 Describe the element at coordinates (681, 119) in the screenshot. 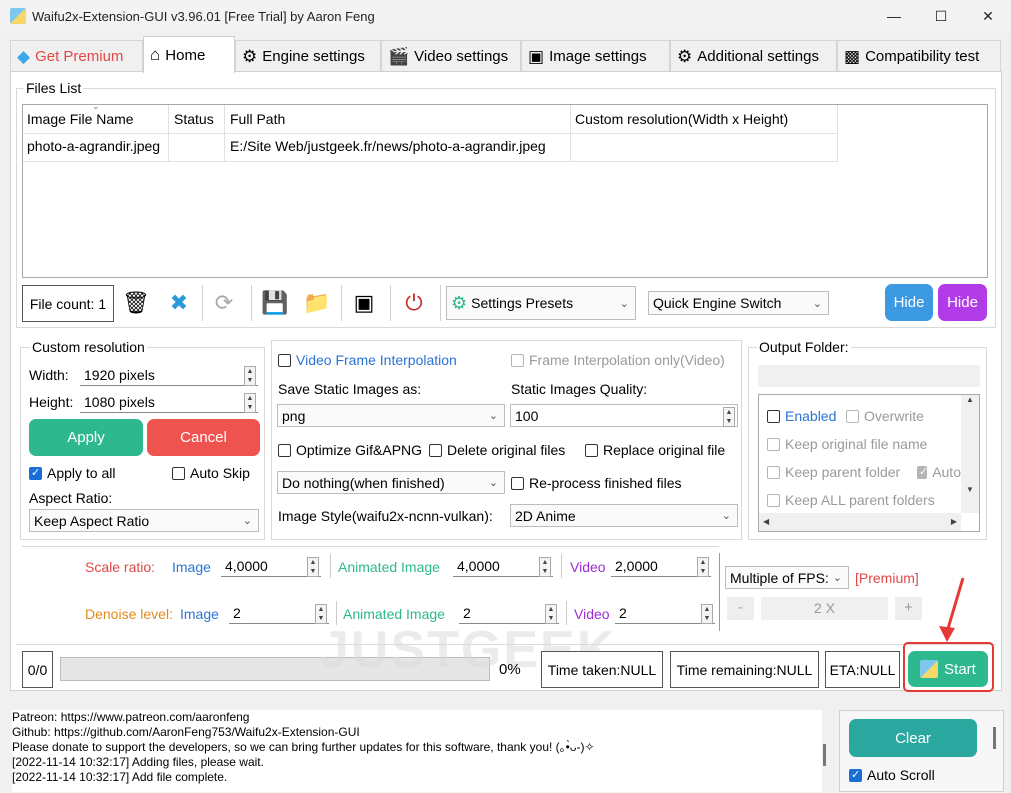

I see `column-header-custom-resolution: Custom resolution(Width x Height)` at that location.